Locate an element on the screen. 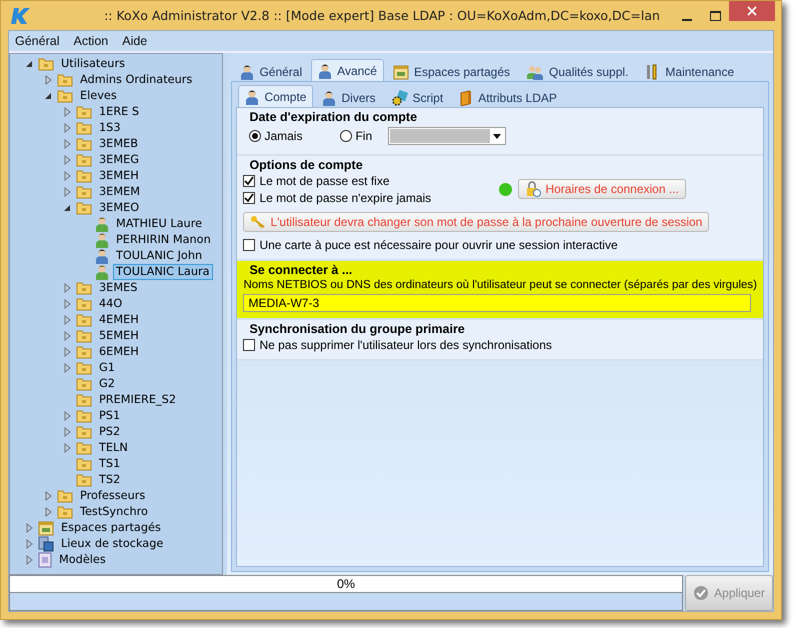 The width and height of the screenshot is (796, 628). close-button is located at coordinates (752, 11).